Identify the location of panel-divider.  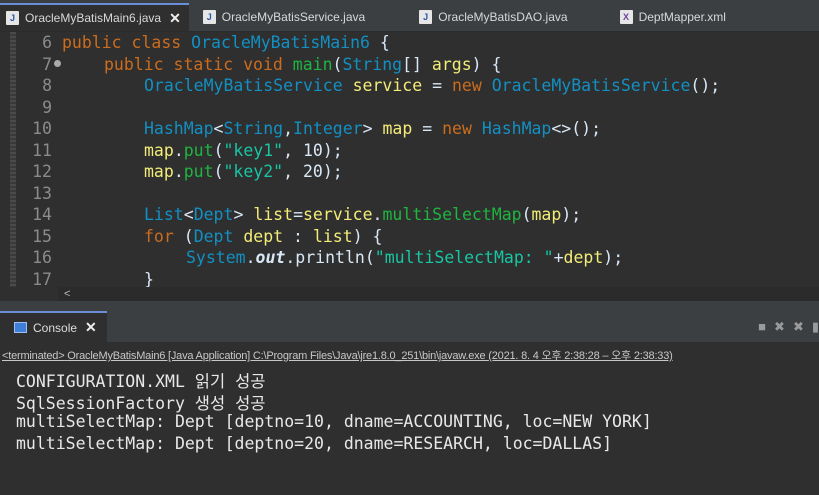
(409, 306).